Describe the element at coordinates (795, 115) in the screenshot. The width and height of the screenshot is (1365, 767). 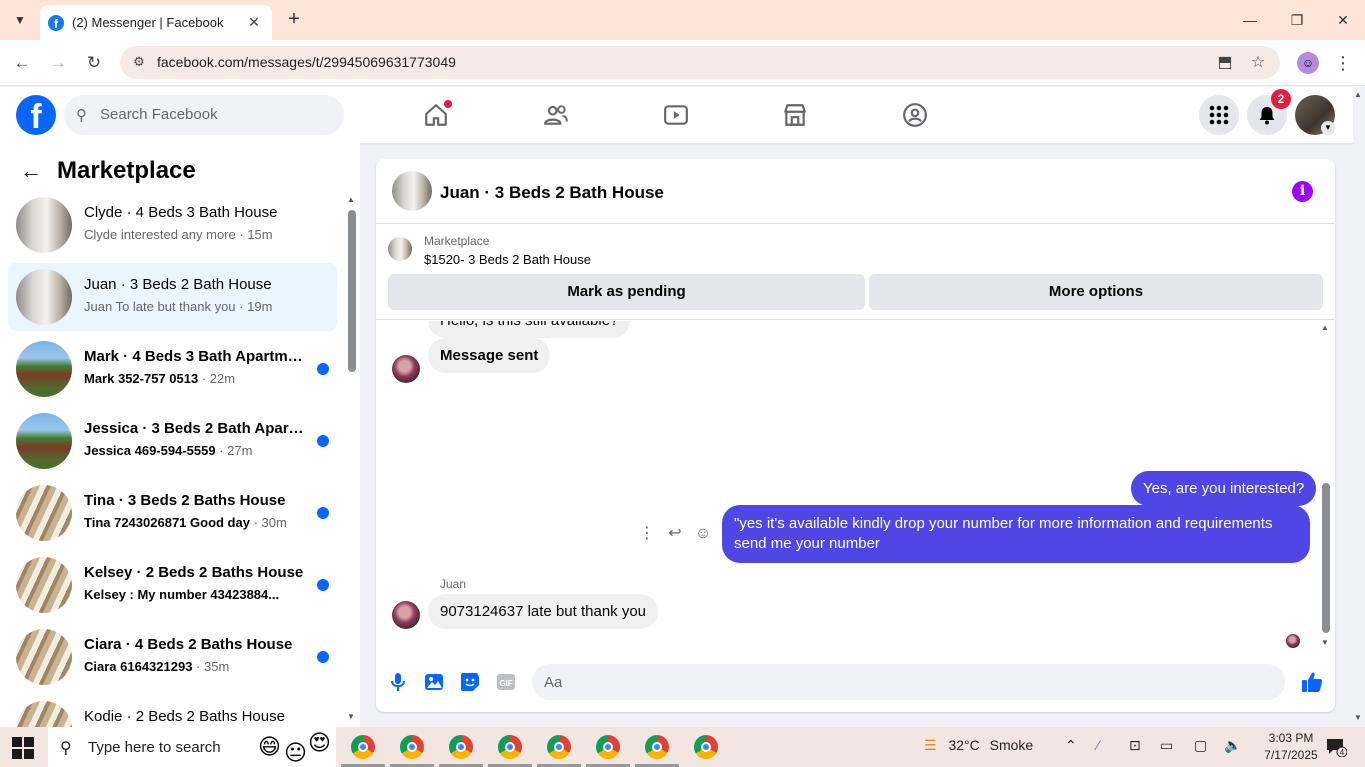
I see `marketplace-nav-icon` at that location.